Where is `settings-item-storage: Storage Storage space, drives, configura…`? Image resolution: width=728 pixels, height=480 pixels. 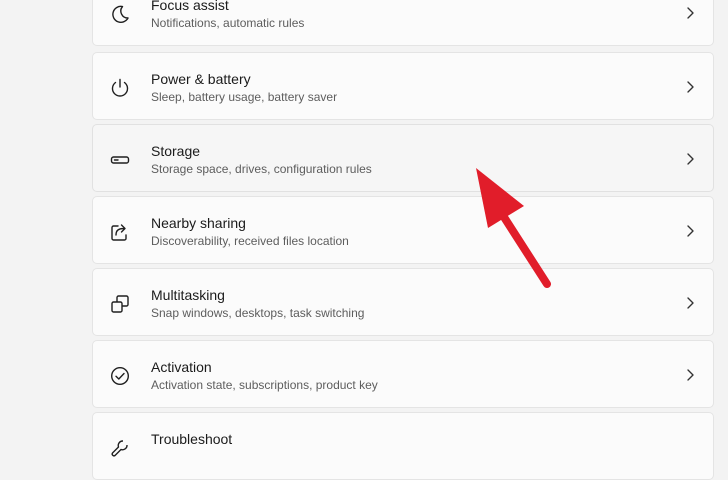
settings-item-storage: Storage Storage space, drives, configura… is located at coordinates (403, 158).